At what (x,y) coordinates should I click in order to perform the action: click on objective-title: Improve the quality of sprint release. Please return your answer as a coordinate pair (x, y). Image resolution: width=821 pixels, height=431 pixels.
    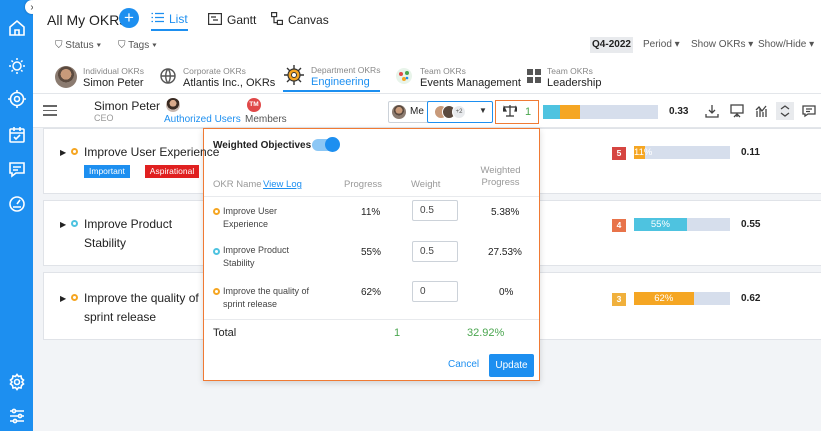
    Looking at the image, I should click on (144, 308).